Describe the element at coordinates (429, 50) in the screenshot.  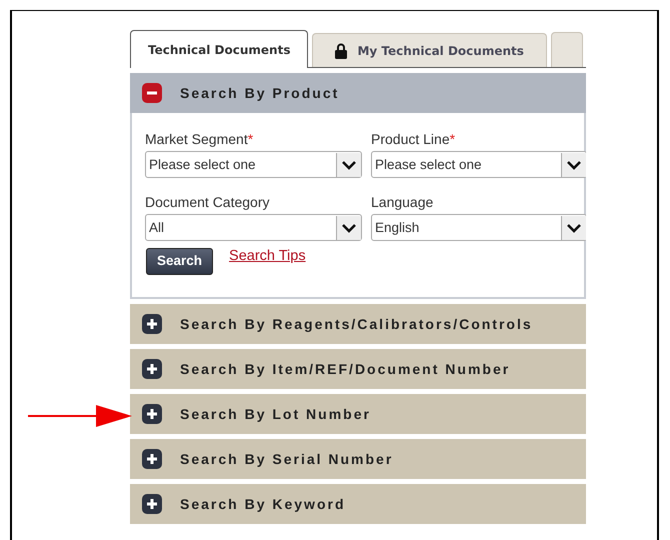
I see `tab: My Technical Documents` at that location.